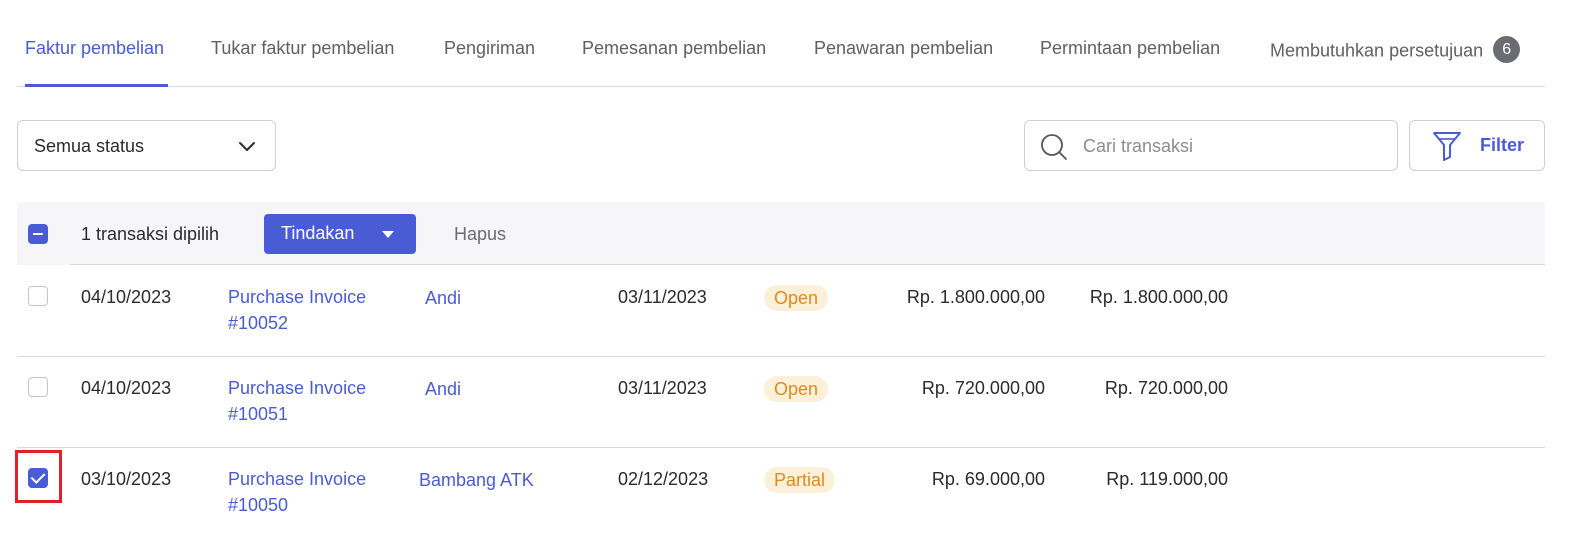  What do you see at coordinates (318, 233) in the screenshot?
I see `actions-button-label: Tindakan` at bounding box center [318, 233].